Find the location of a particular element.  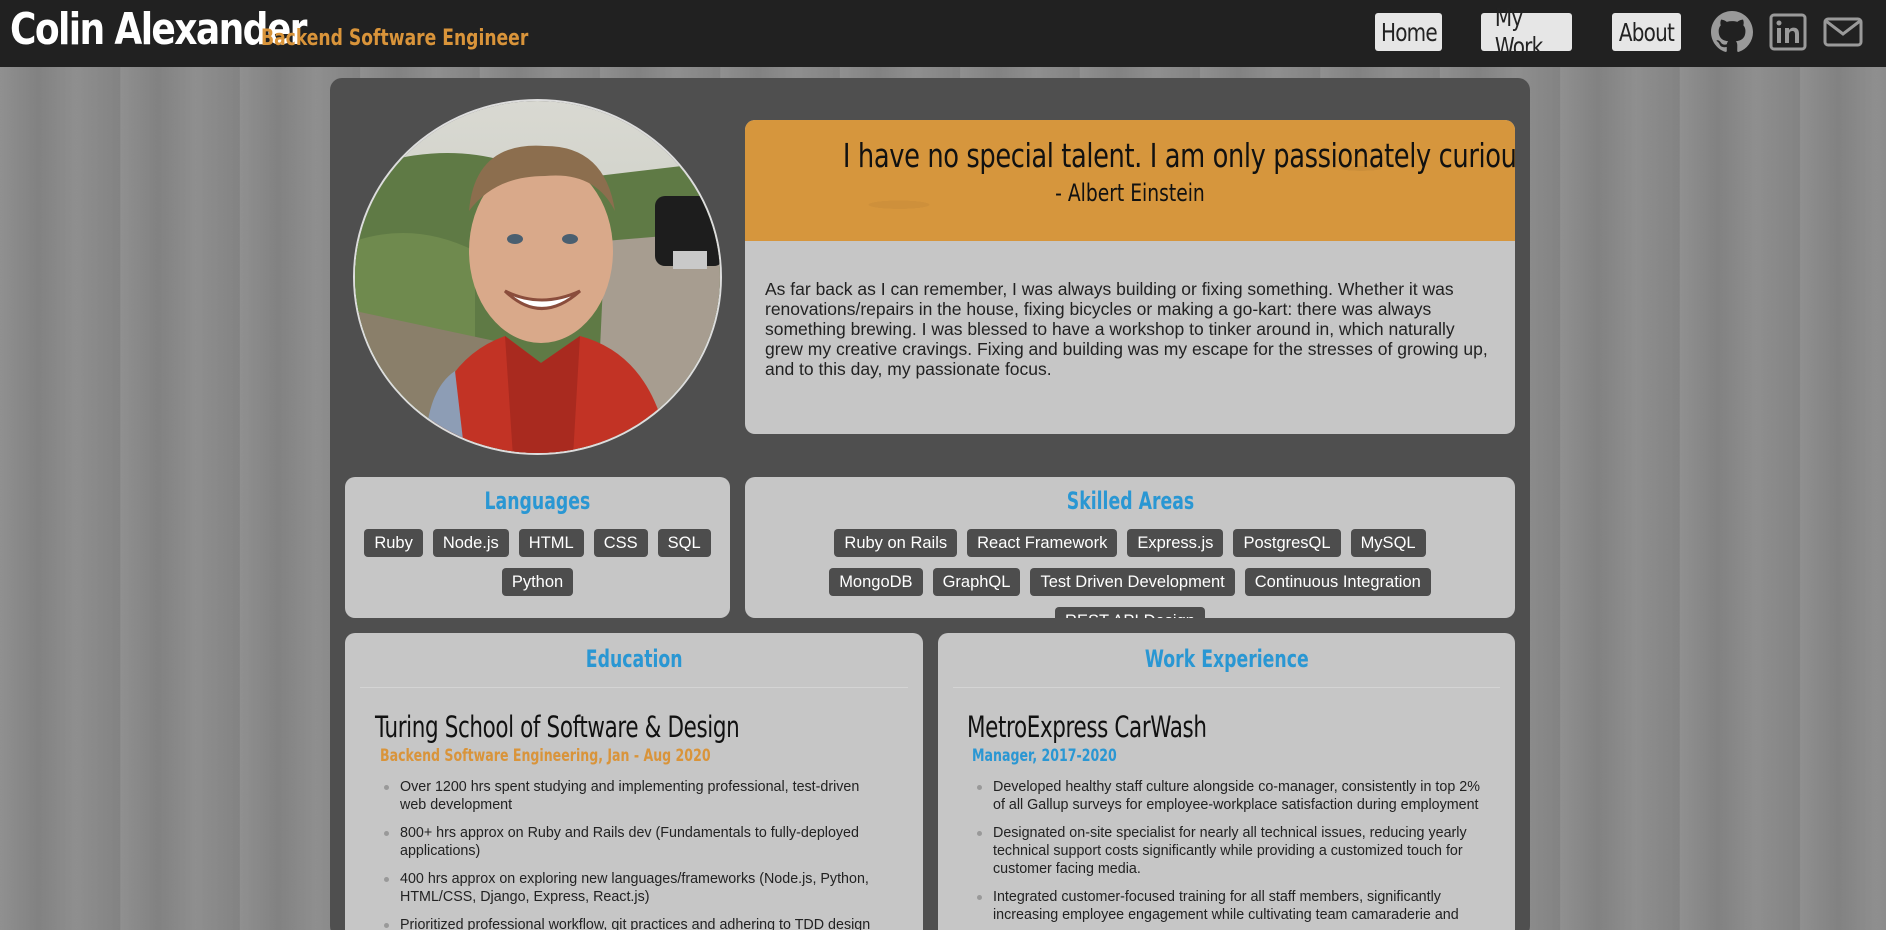

education-title: Education is located at coordinates (634, 659).